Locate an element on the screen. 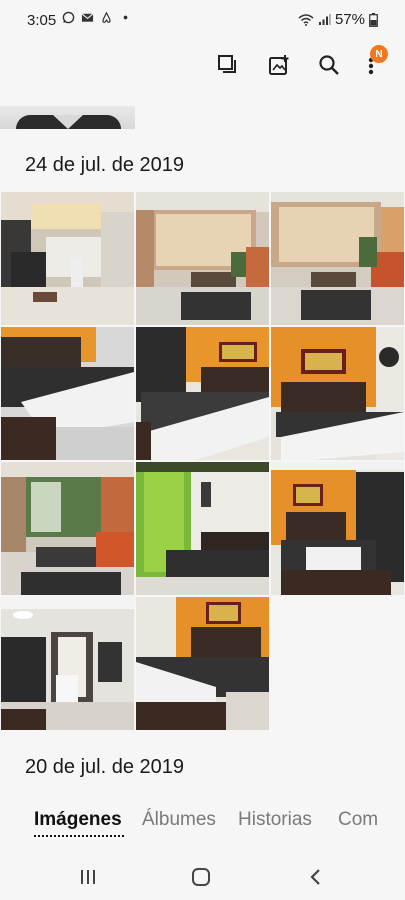  tab-shared: Com is located at coordinates (358, 820).